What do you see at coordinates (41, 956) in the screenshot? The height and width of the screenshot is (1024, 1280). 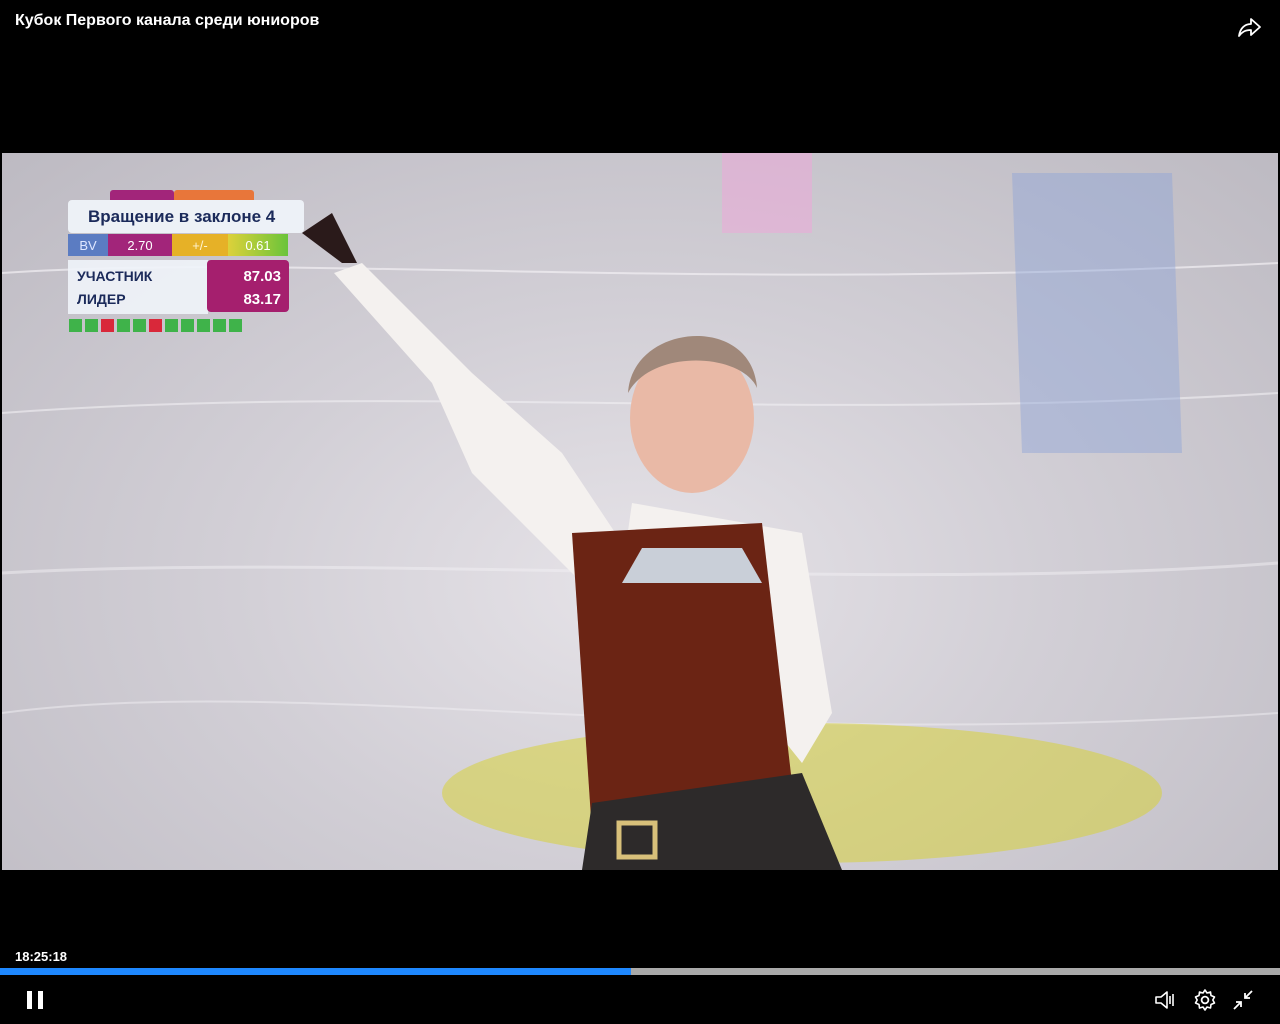 I see `current-time: 18:25:18` at bounding box center [41, 956].